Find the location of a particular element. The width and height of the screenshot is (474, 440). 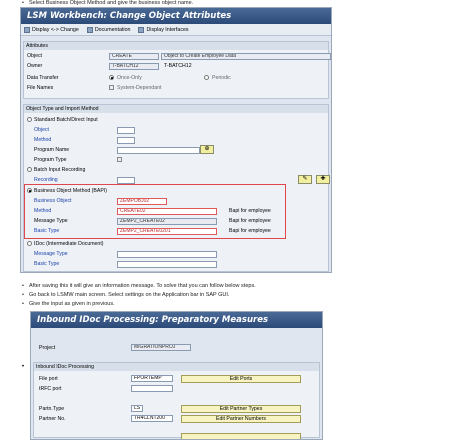

business-object-label: Business Object is located at coordinates (53, 201).